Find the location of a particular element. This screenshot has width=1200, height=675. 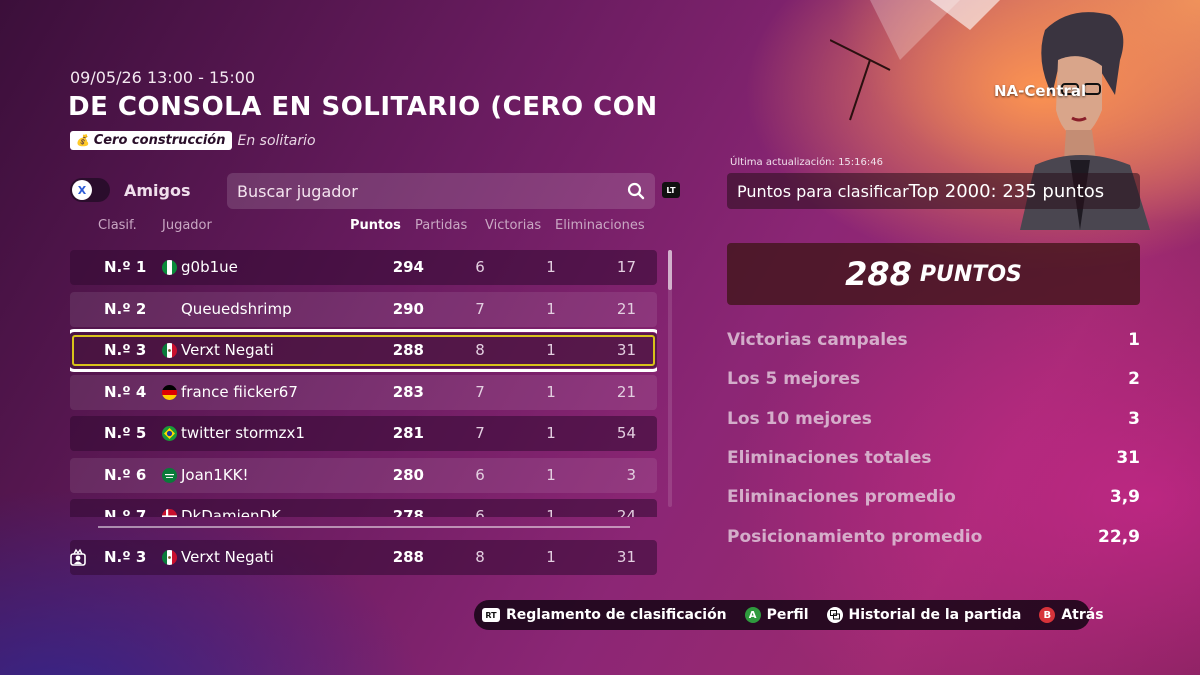

stat-row: Victorias campales 1 is located at coordinates (933, 342).